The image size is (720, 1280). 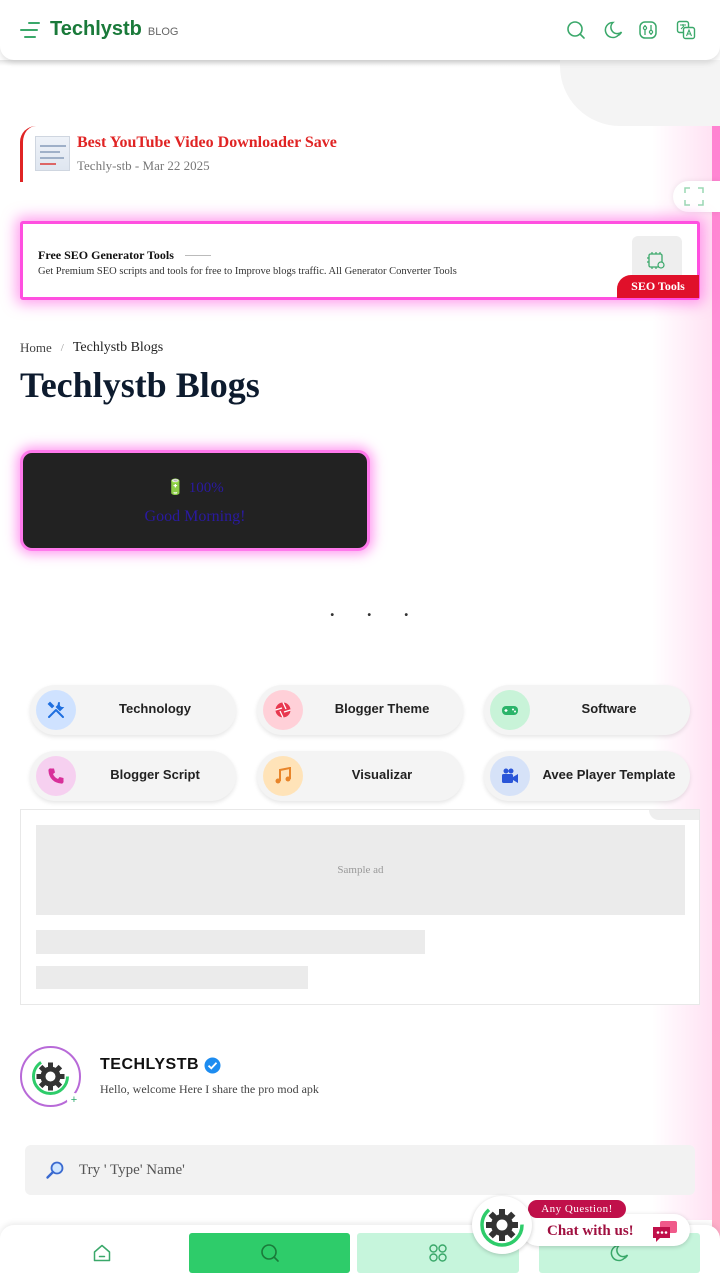 I want to click on home-icon, so click(x=101, y=1253).